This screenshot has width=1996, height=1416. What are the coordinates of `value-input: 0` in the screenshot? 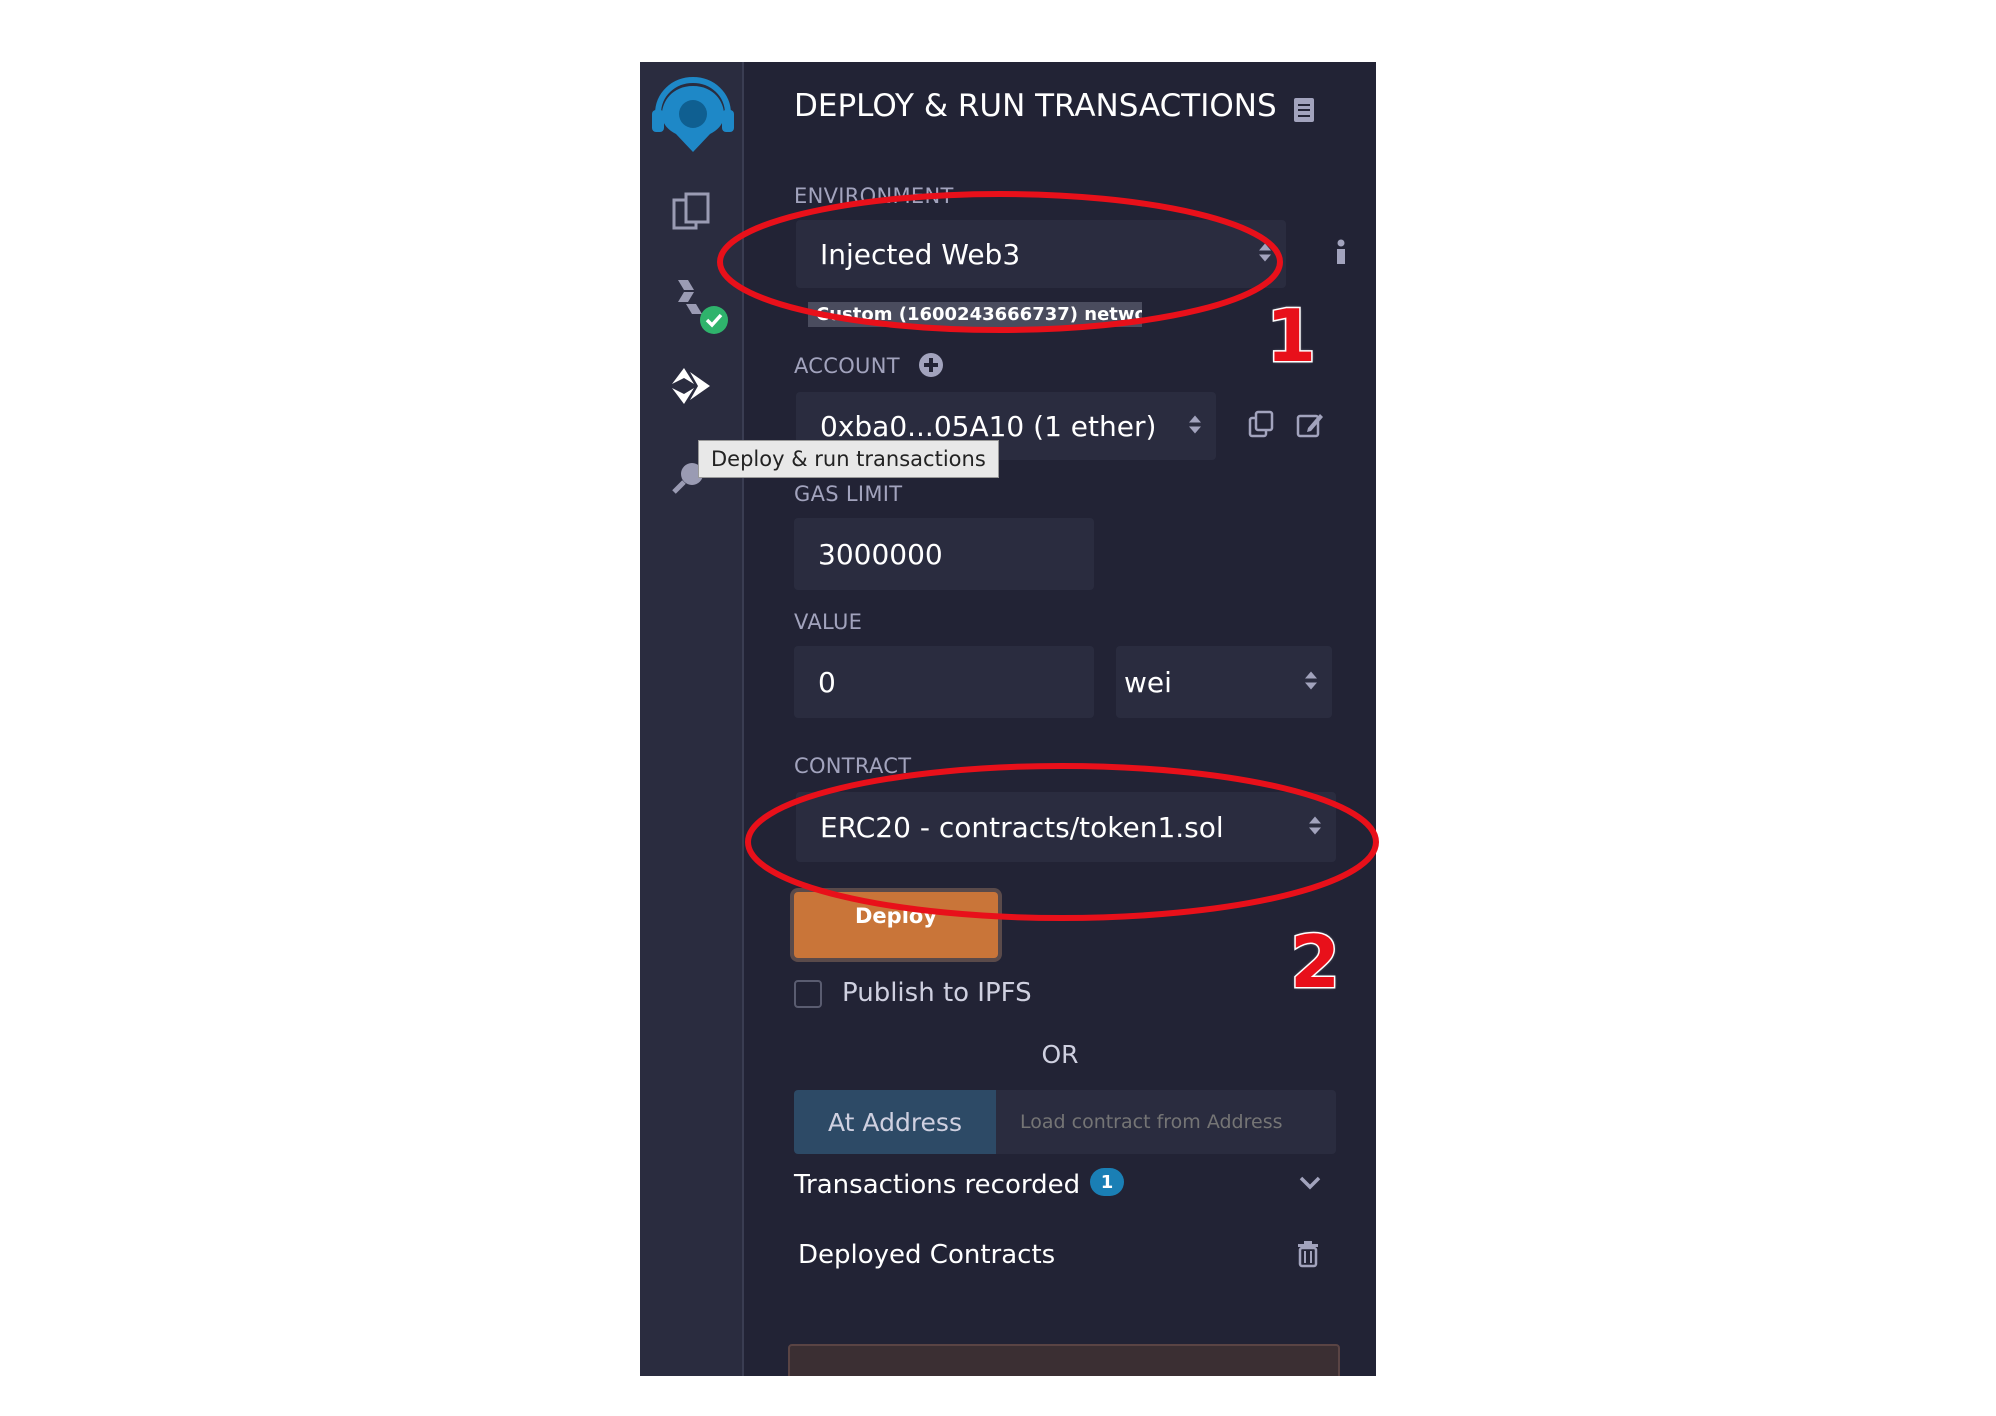 It's located at (944, 682).